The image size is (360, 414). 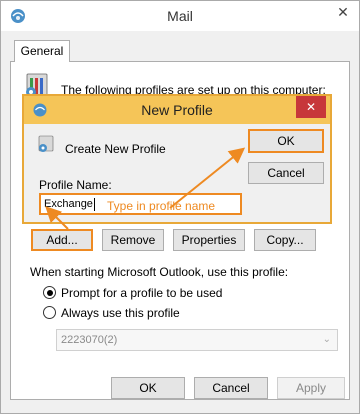 What do you see at coordinates (49, 312) in the screenshot?
I see `always-use-profile-radio` at bounding box center [49, 312].